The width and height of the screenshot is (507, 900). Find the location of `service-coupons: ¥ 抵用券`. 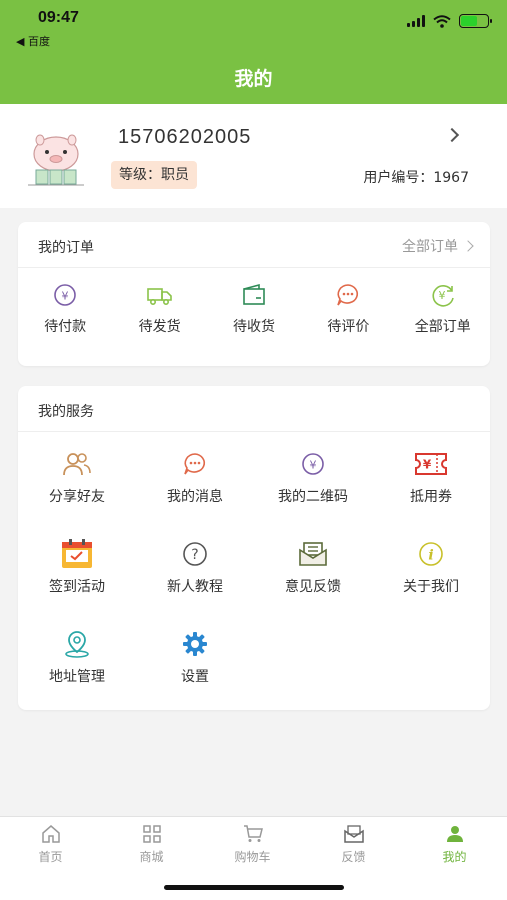

service-coupons: ¥ 抵用券 is located at coordinates (431, 478).